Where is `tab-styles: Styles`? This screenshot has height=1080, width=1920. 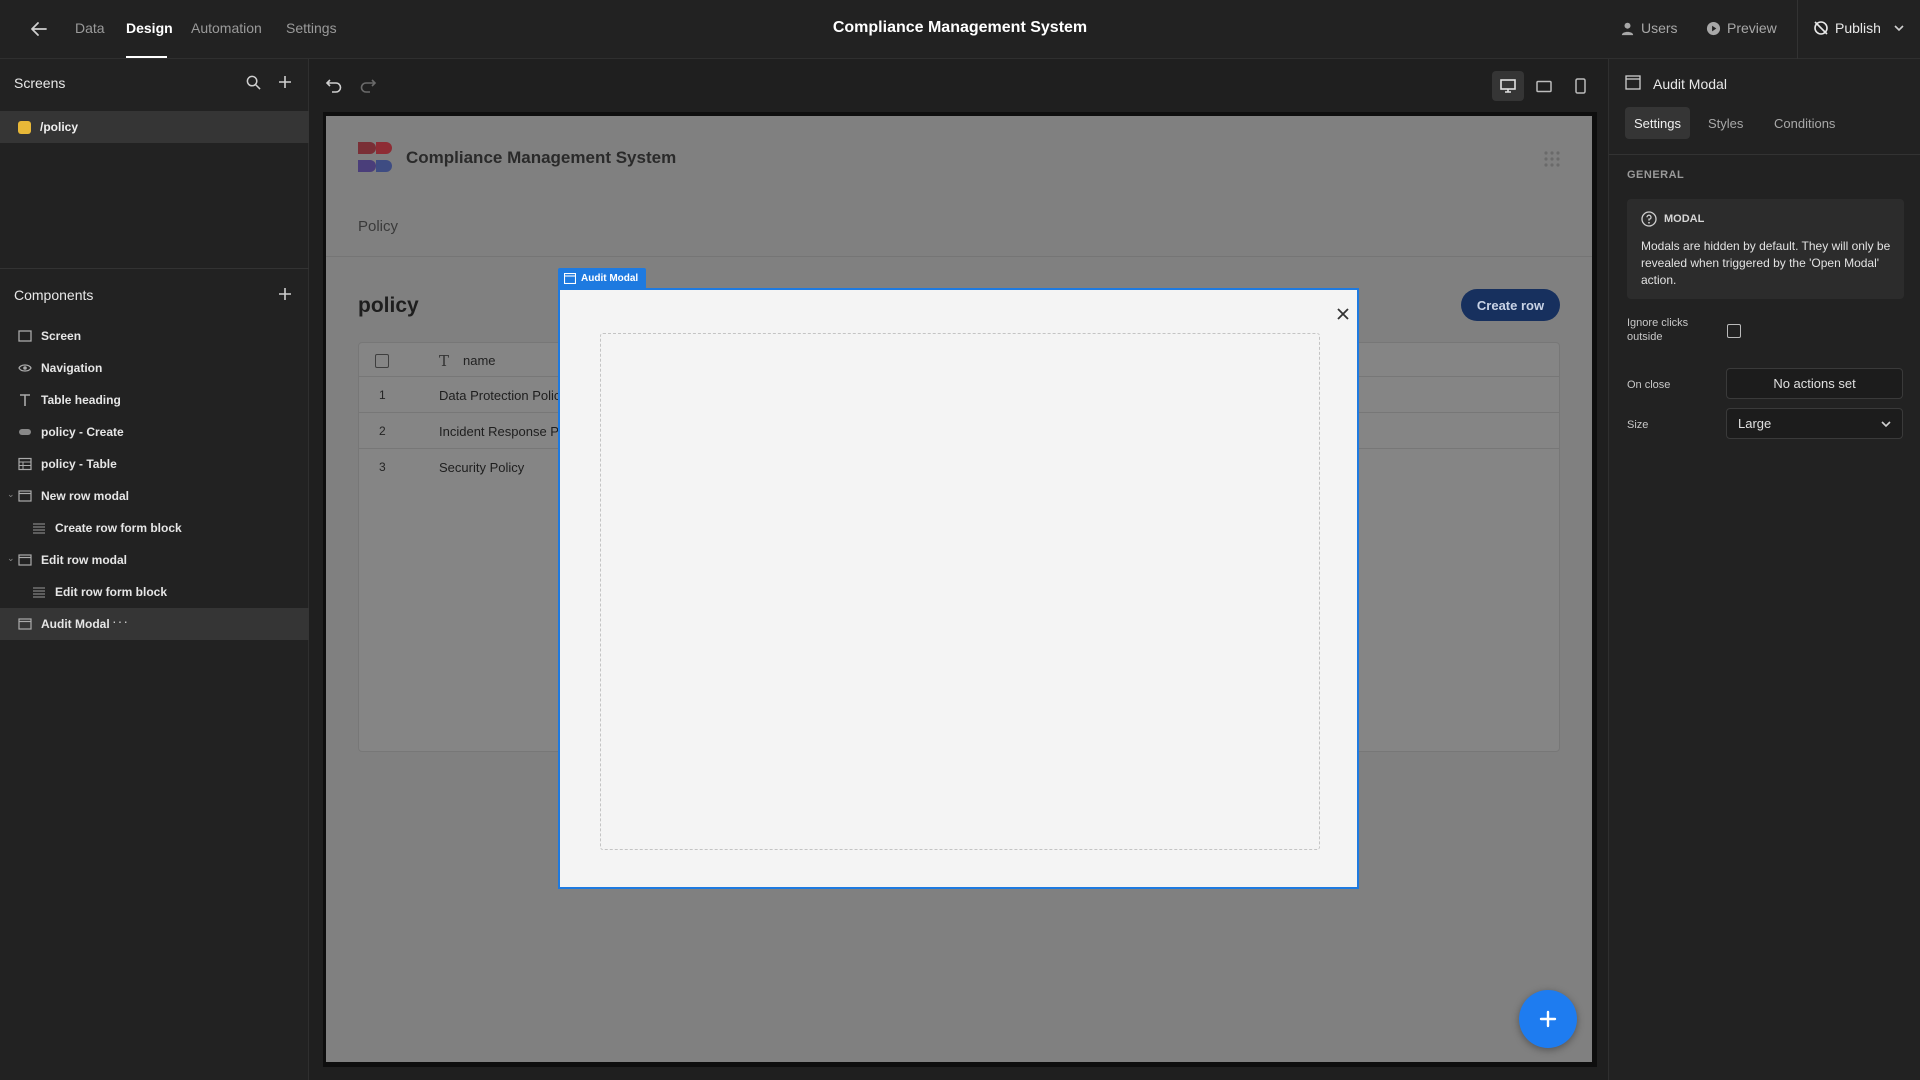 tab-styles: Styles is located at coordinates (1725, 123).